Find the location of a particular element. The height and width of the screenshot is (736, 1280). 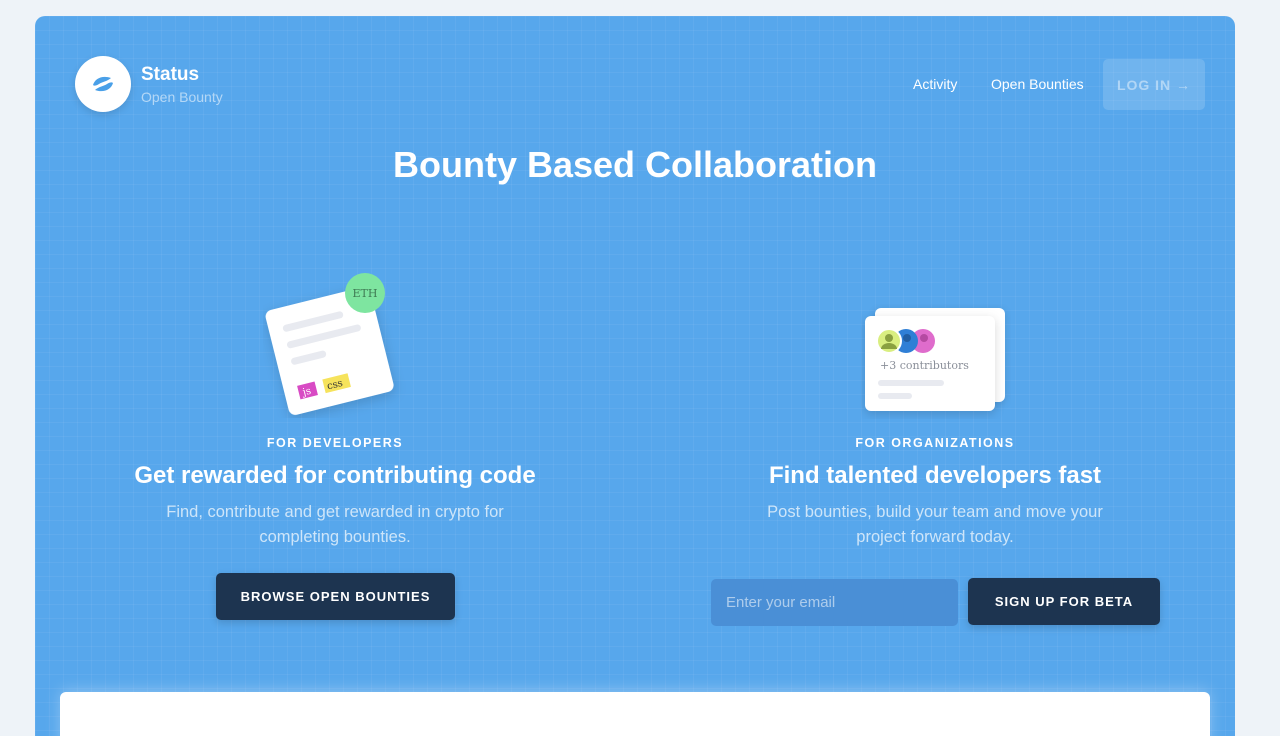

status-logo-icon is located at coordinates (103, 84).